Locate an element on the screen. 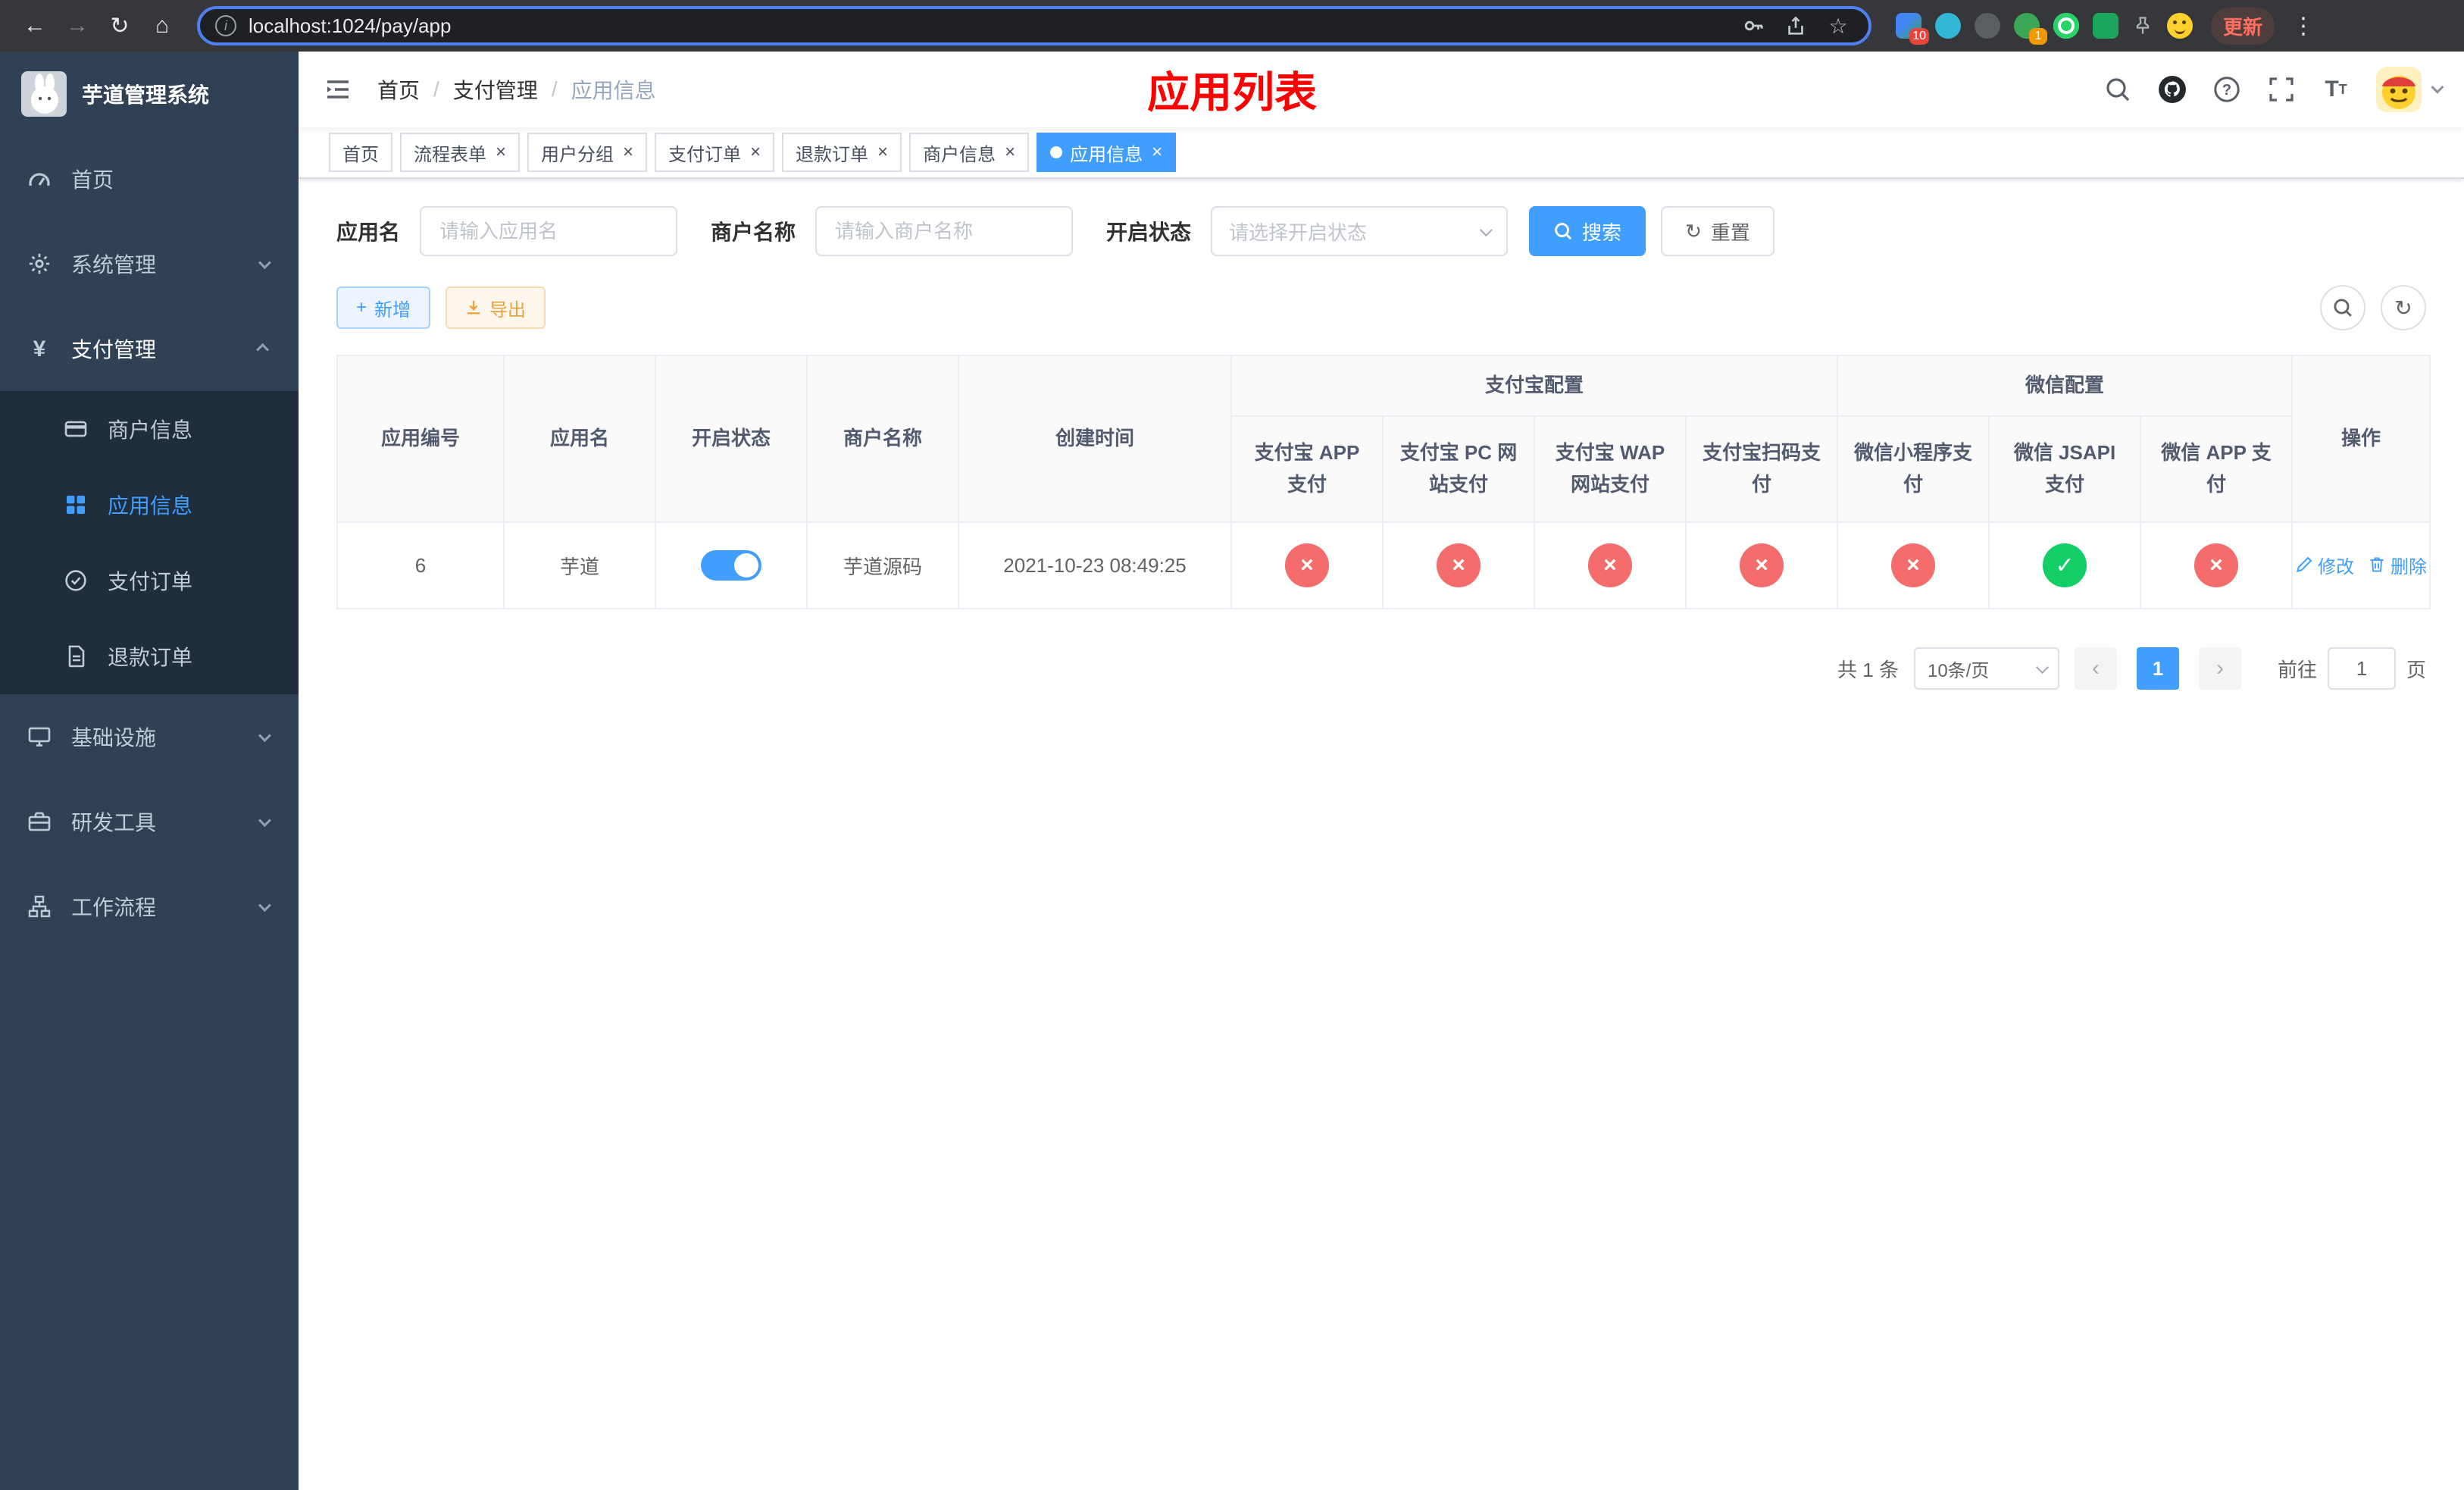 This screenshot has height=1490, width=2464. reset-button: ↻ 重置 is located at coordinates (1718, 231).